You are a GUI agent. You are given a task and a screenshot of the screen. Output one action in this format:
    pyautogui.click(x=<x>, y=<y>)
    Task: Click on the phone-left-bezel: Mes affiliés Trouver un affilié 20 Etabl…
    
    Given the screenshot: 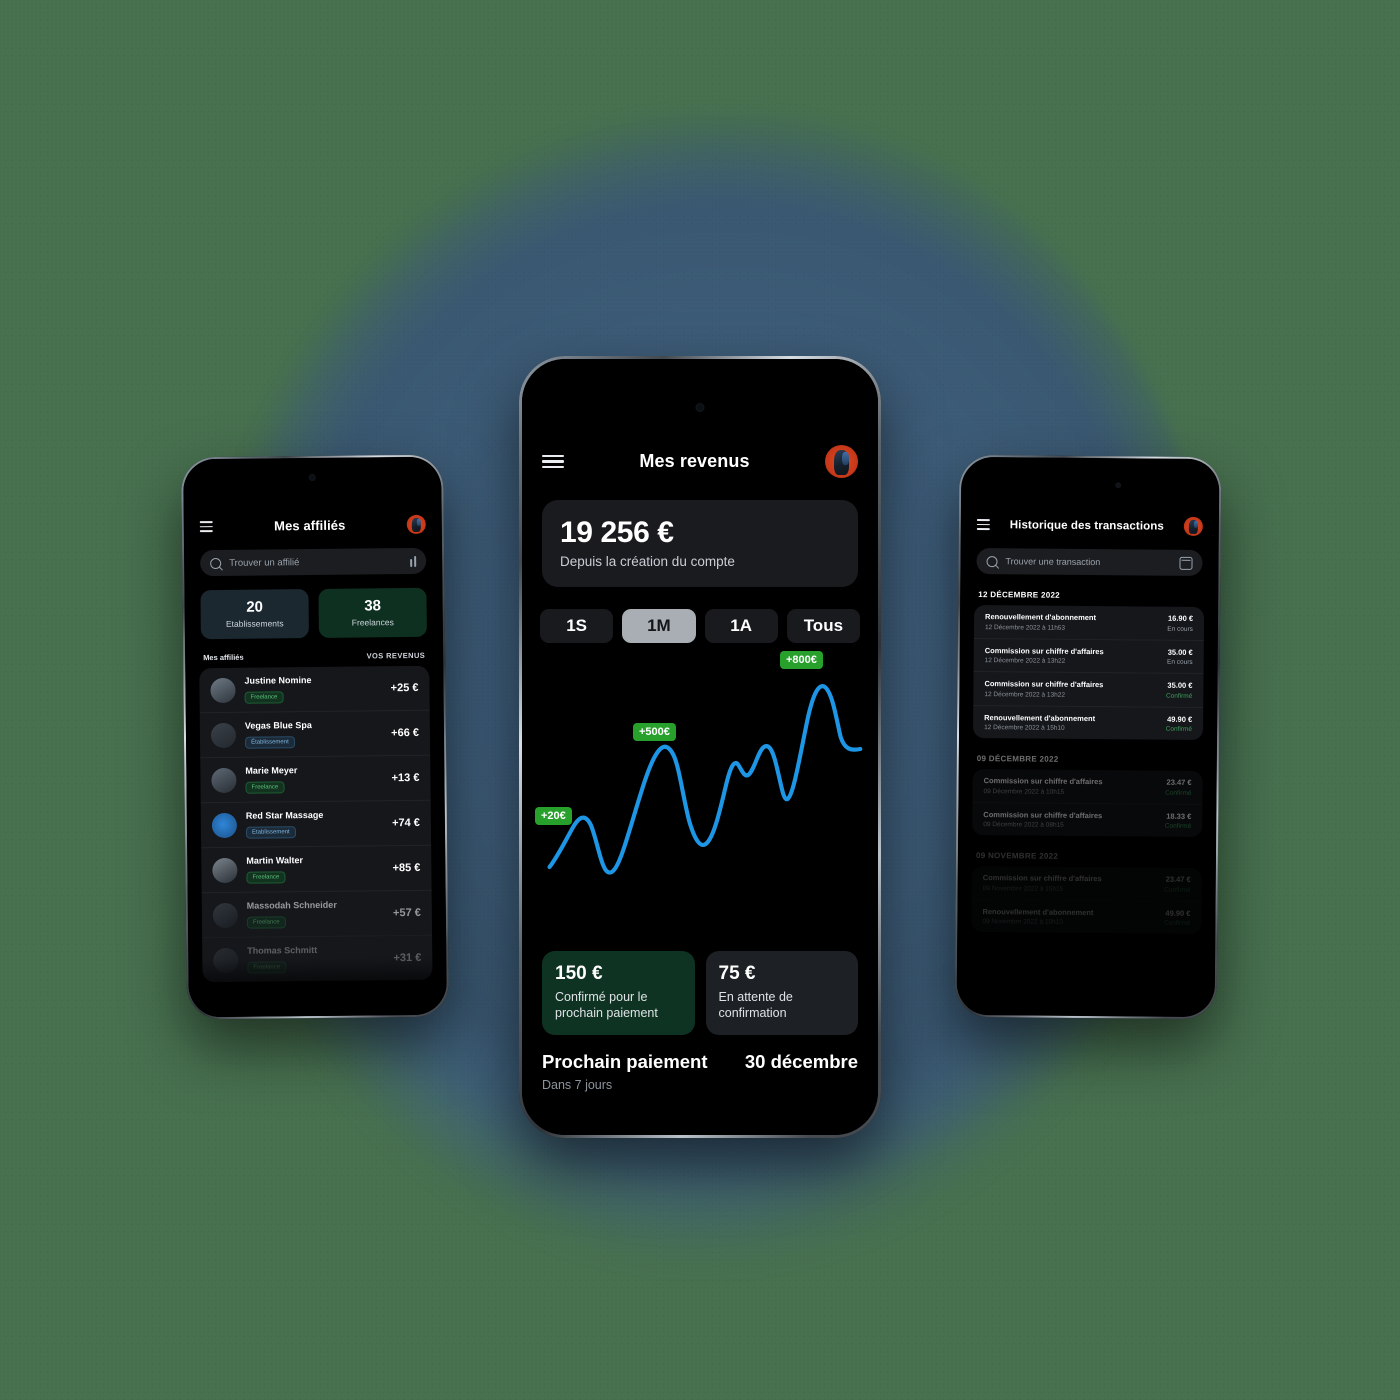 What is the action you would take?
    pyautogui.click(x=315, y=737)
    